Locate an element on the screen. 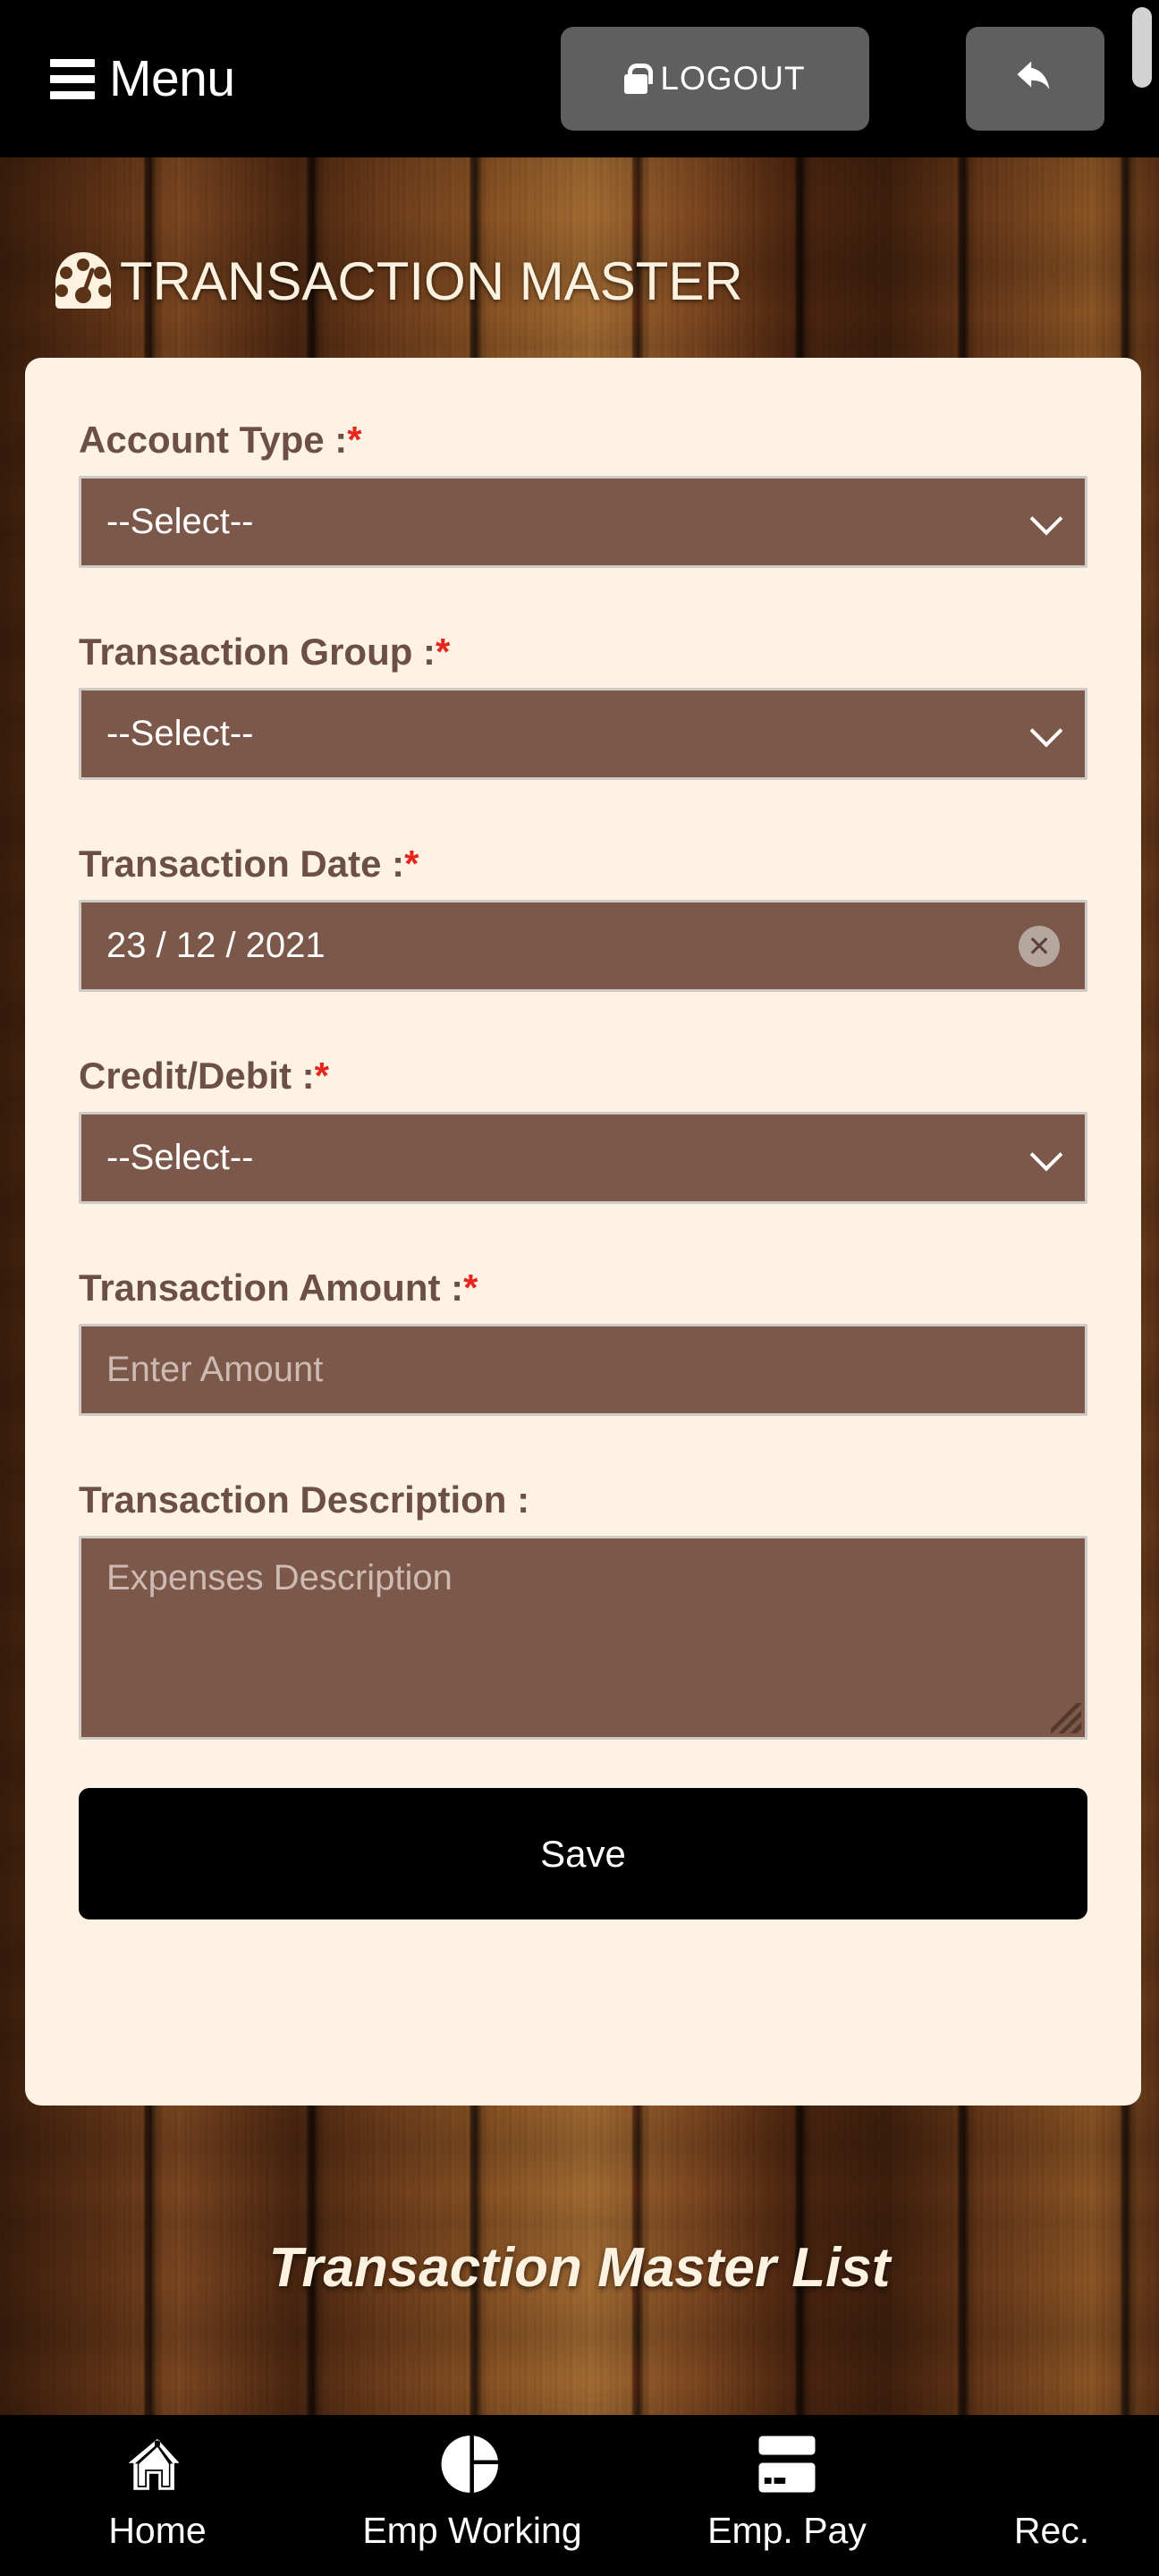 This screenshot has width=1159, height=2576. select-transaction-group-value: --Select-- is located at coordinates (180, 733).